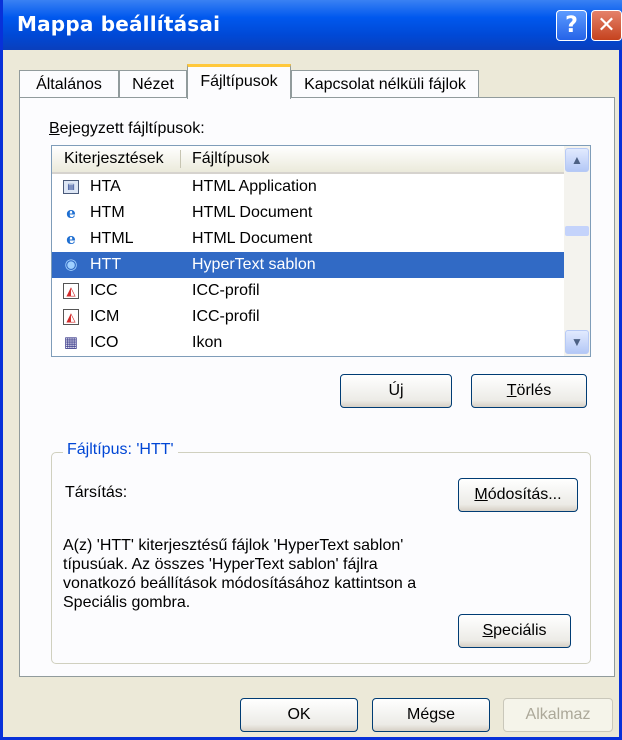 The height and width of the screenshot is (740, 622). I want to click on row-extension: HTML, so click(112, 238).